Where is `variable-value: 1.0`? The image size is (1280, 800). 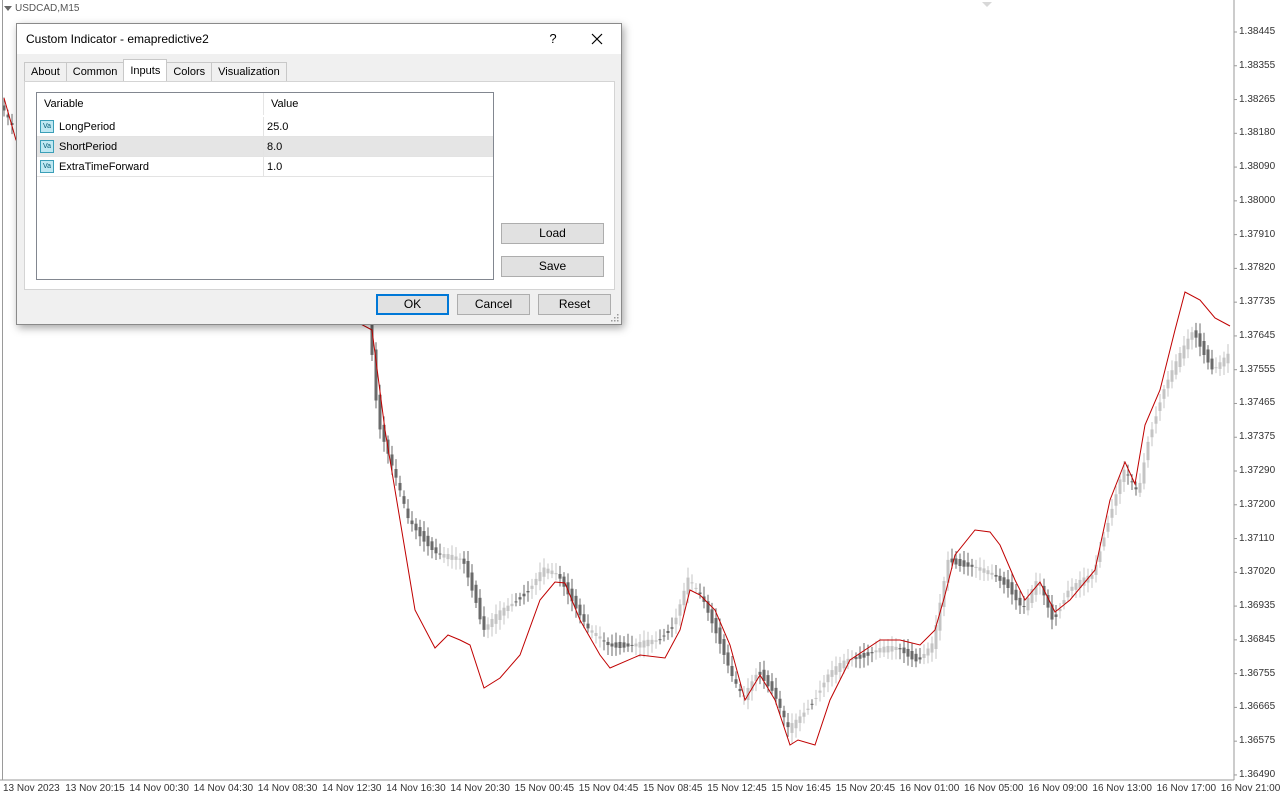 variable-value: 1.0 is located at coordinates (274, 167).